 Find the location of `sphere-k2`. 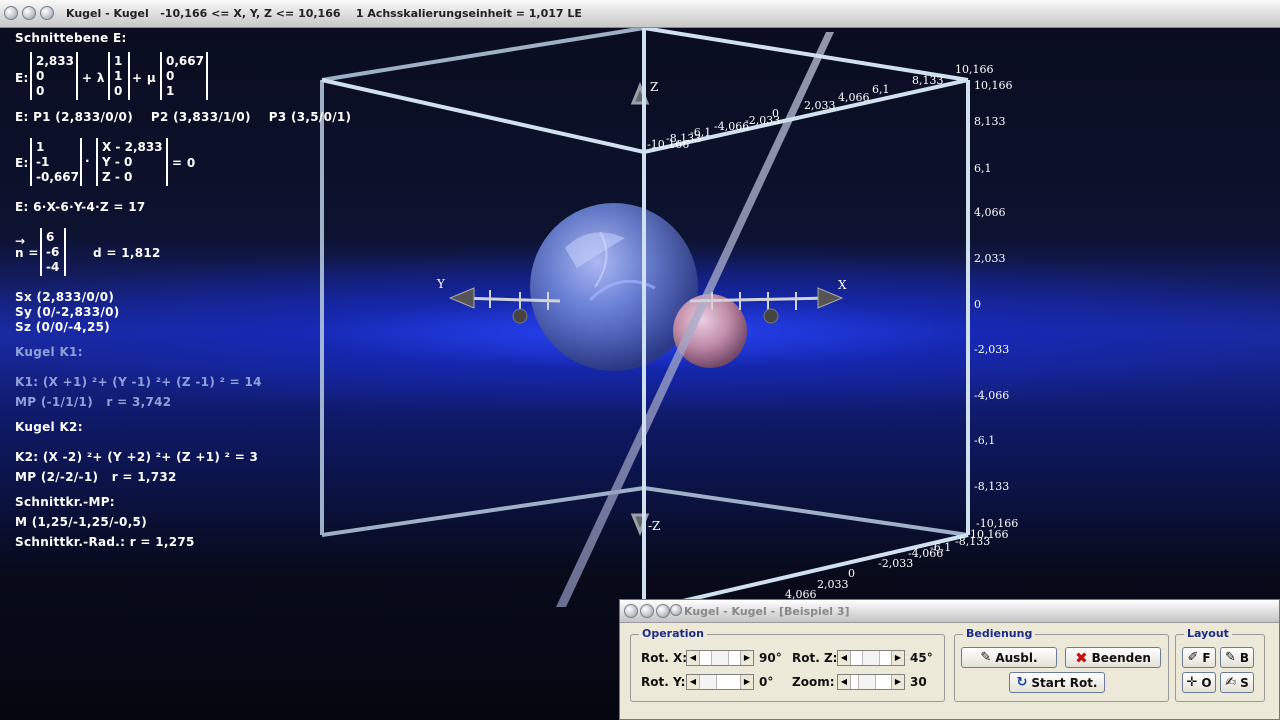

sphere-k2 is located at coordinates (710, 331).